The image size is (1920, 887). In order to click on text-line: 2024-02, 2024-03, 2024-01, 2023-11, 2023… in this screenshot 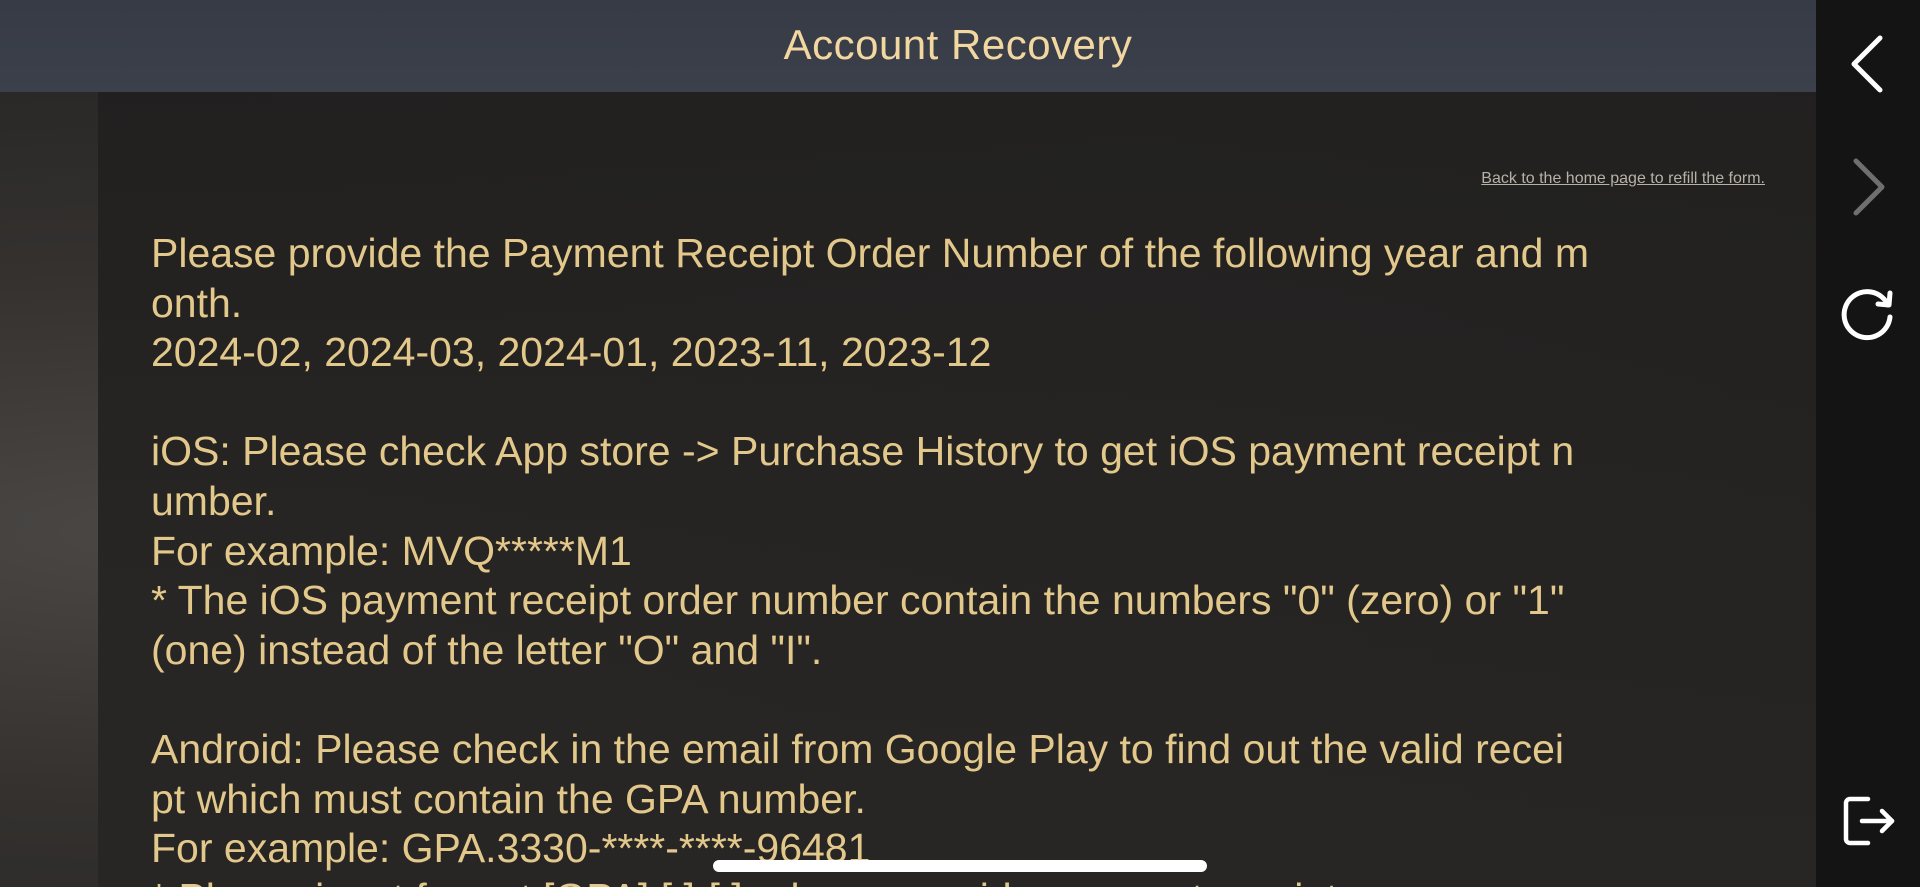, I will do `click(571, 352)`.